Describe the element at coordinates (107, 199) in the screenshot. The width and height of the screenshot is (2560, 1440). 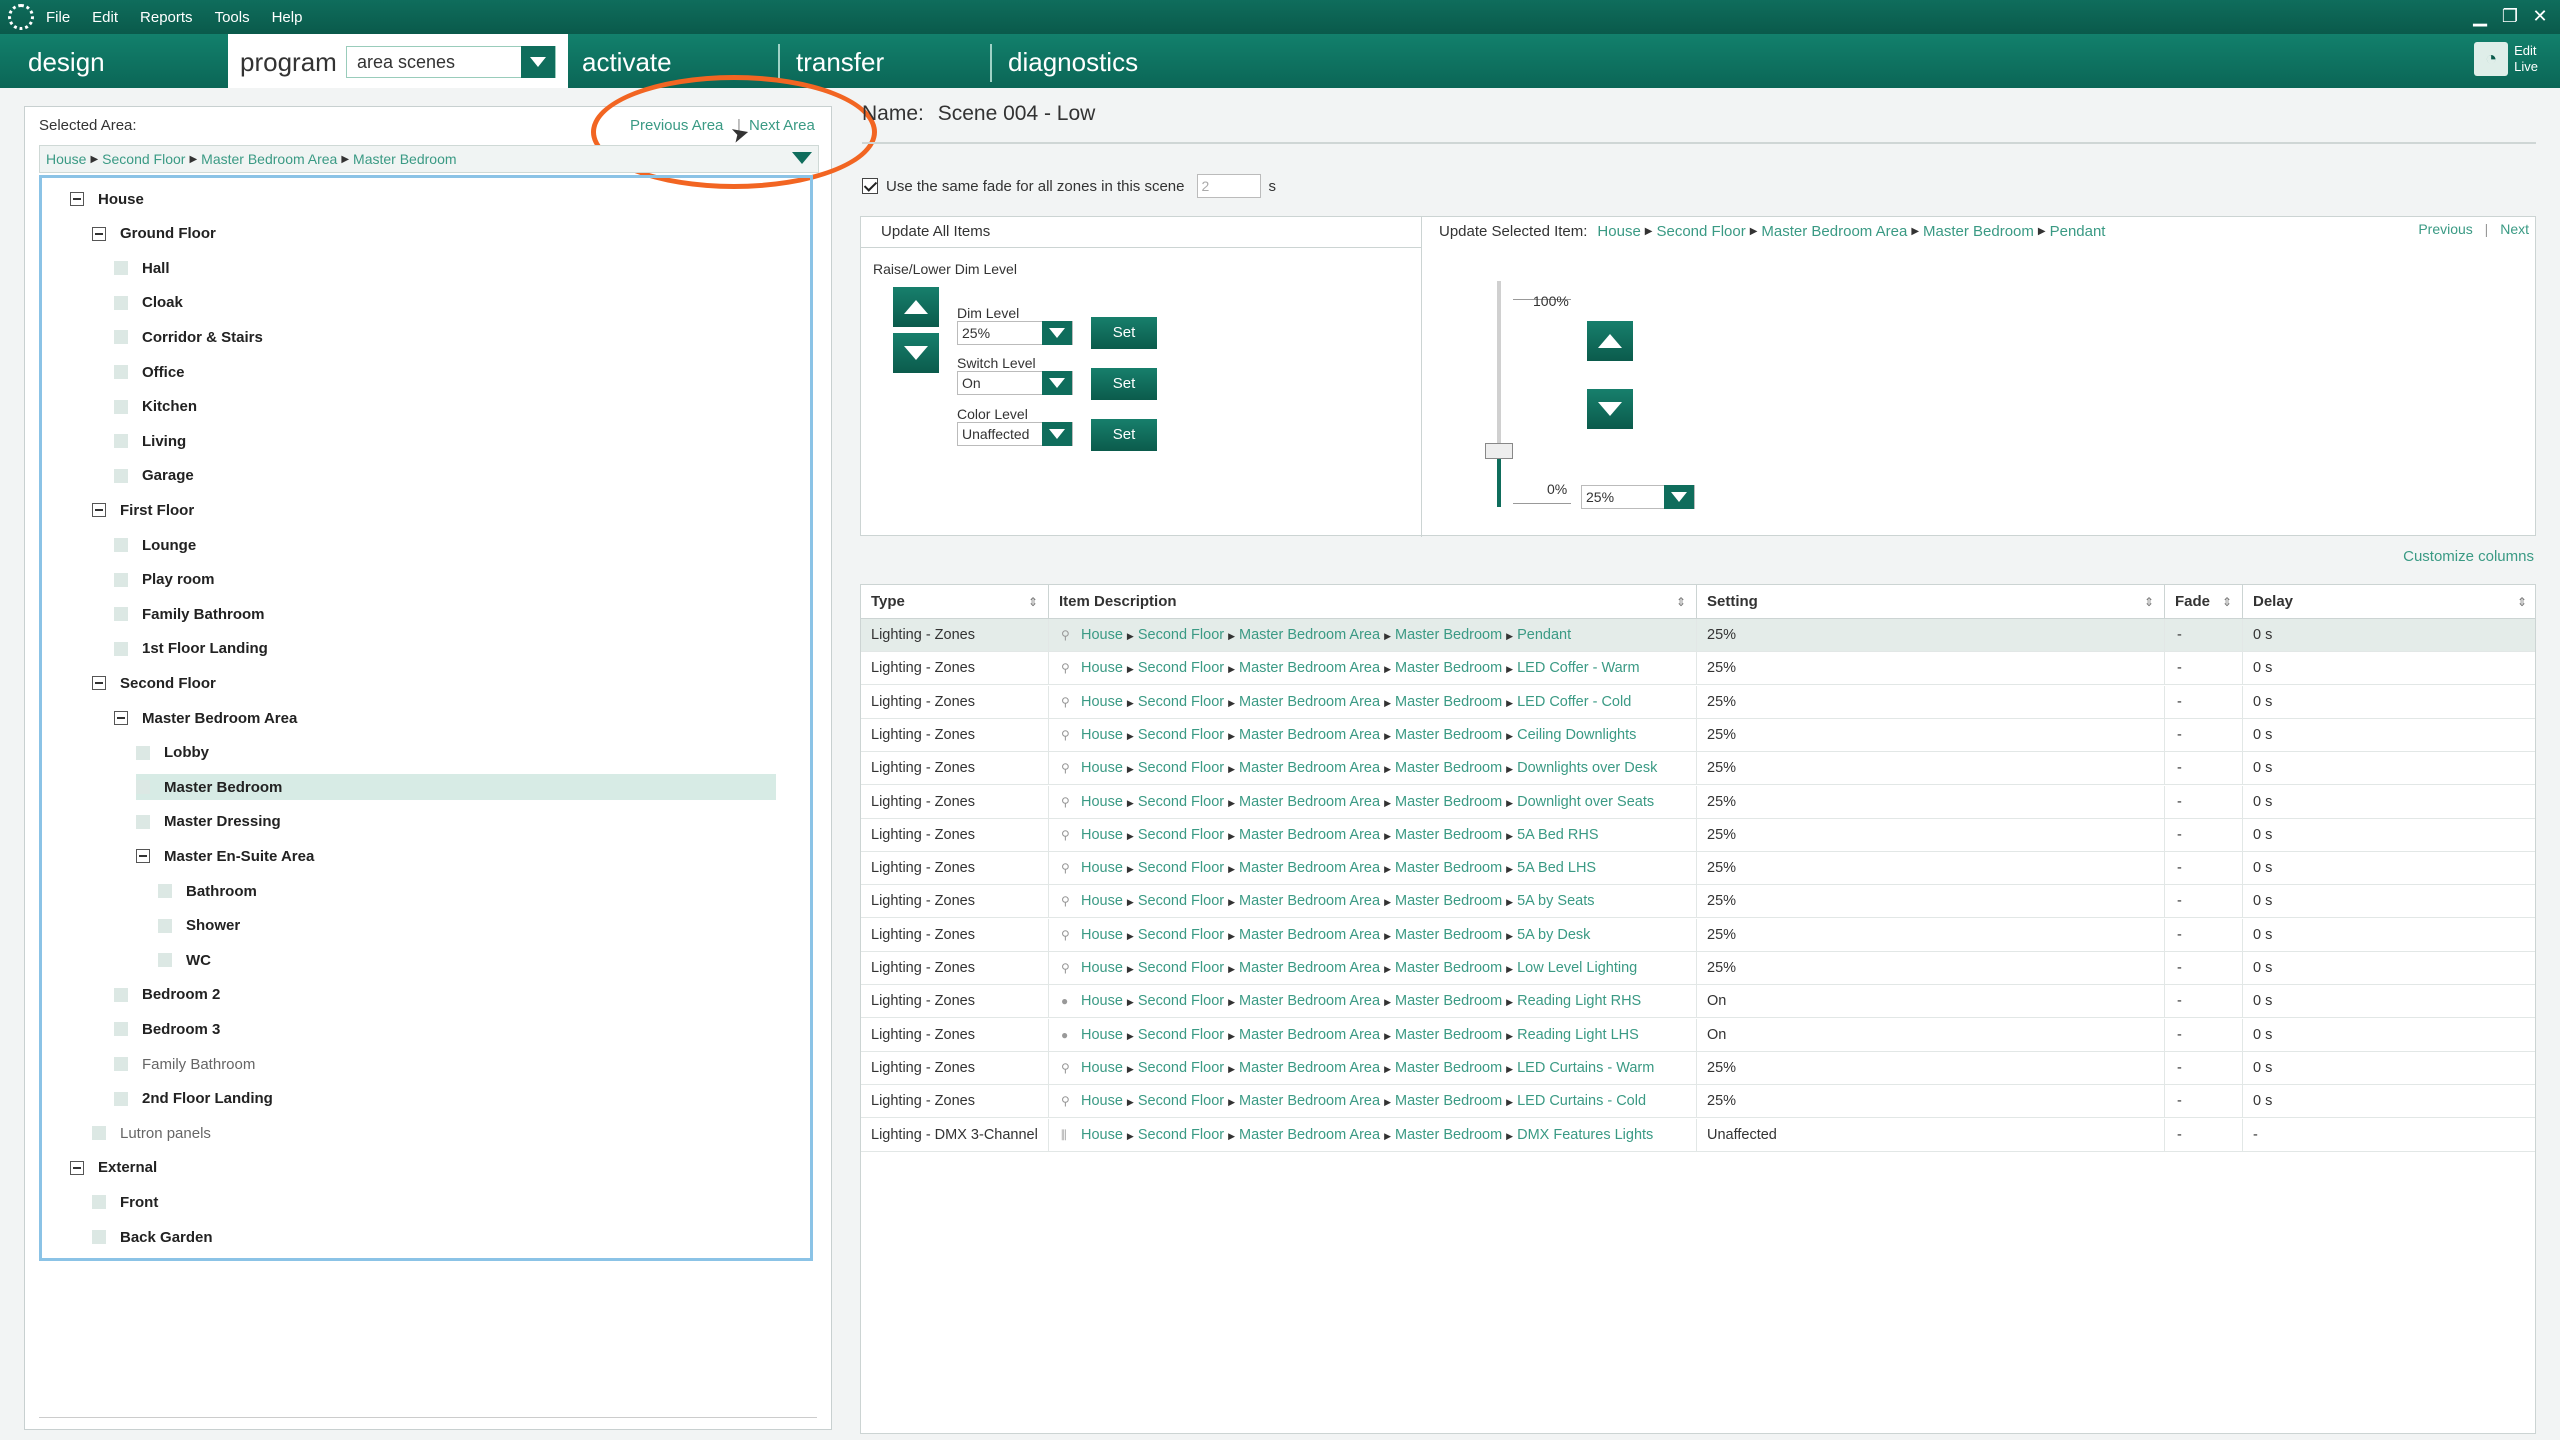
I see `tree-node: House` at that location.